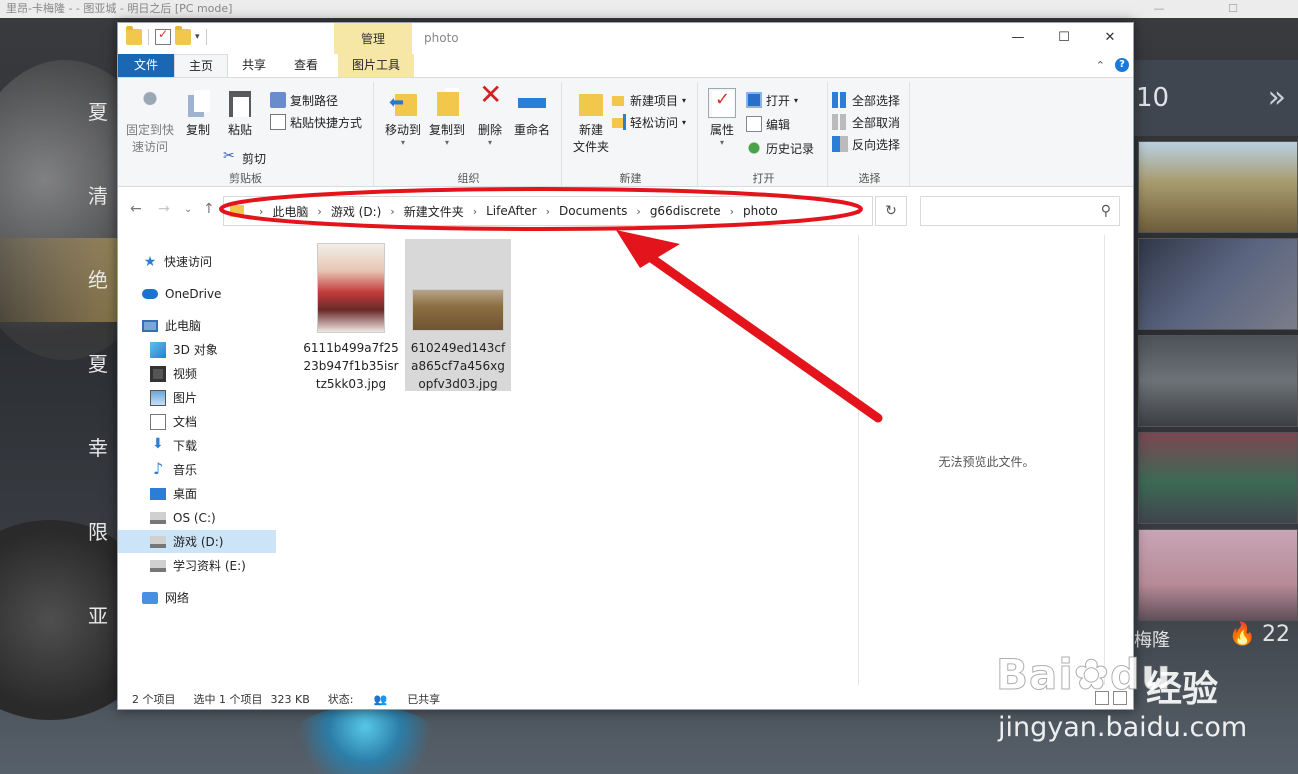 This screenshot has width=1298, height=774. Describe the element at coordinates (373, 38) in the screenshot. I see `context-tab-manage: 管理` at that location.